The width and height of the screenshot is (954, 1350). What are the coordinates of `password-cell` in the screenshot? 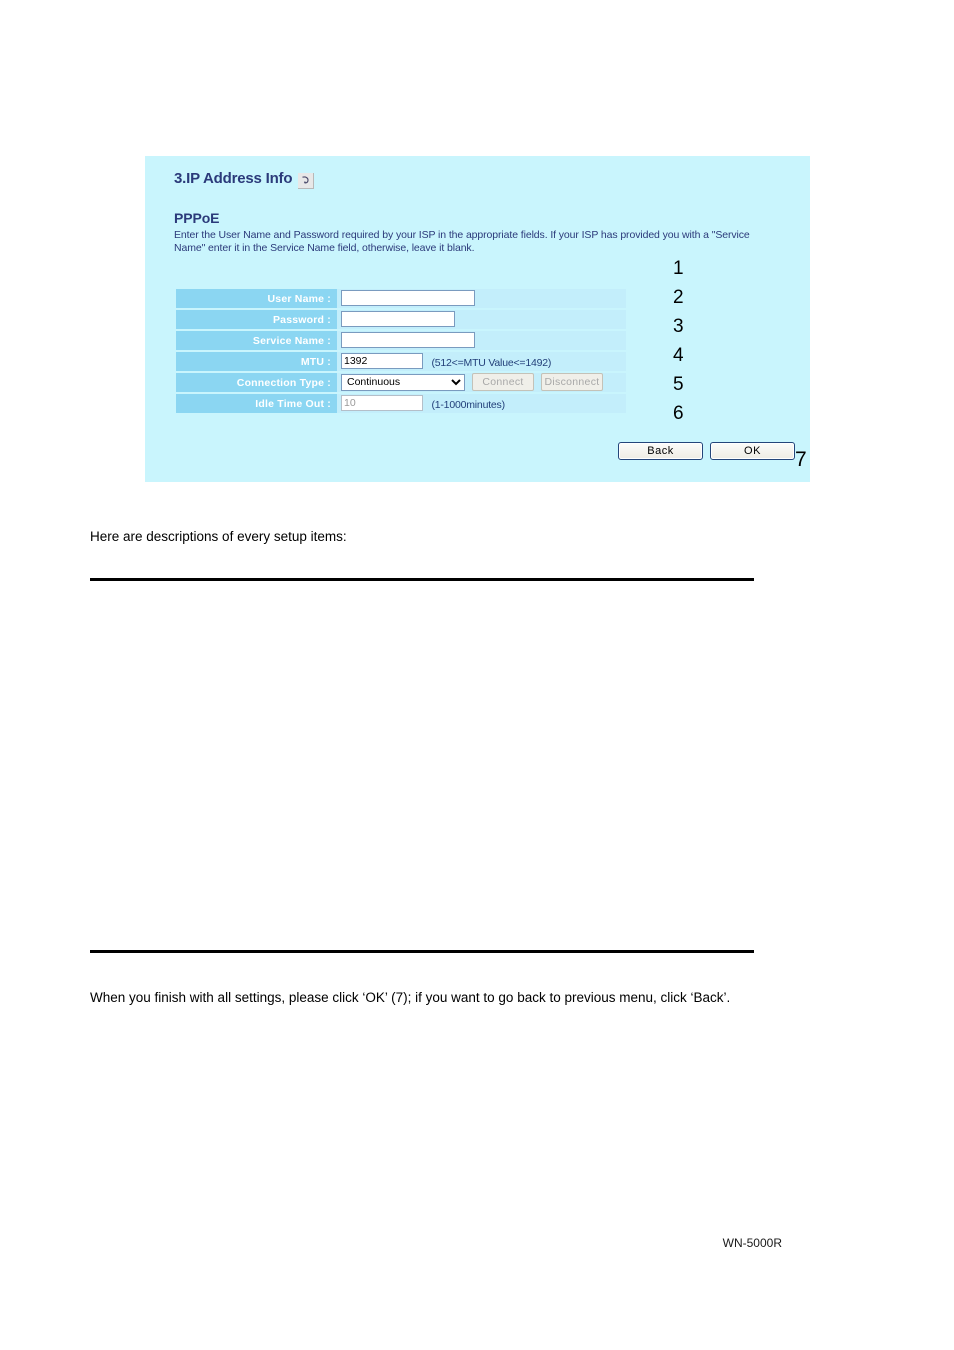 It's located at (481, 319).